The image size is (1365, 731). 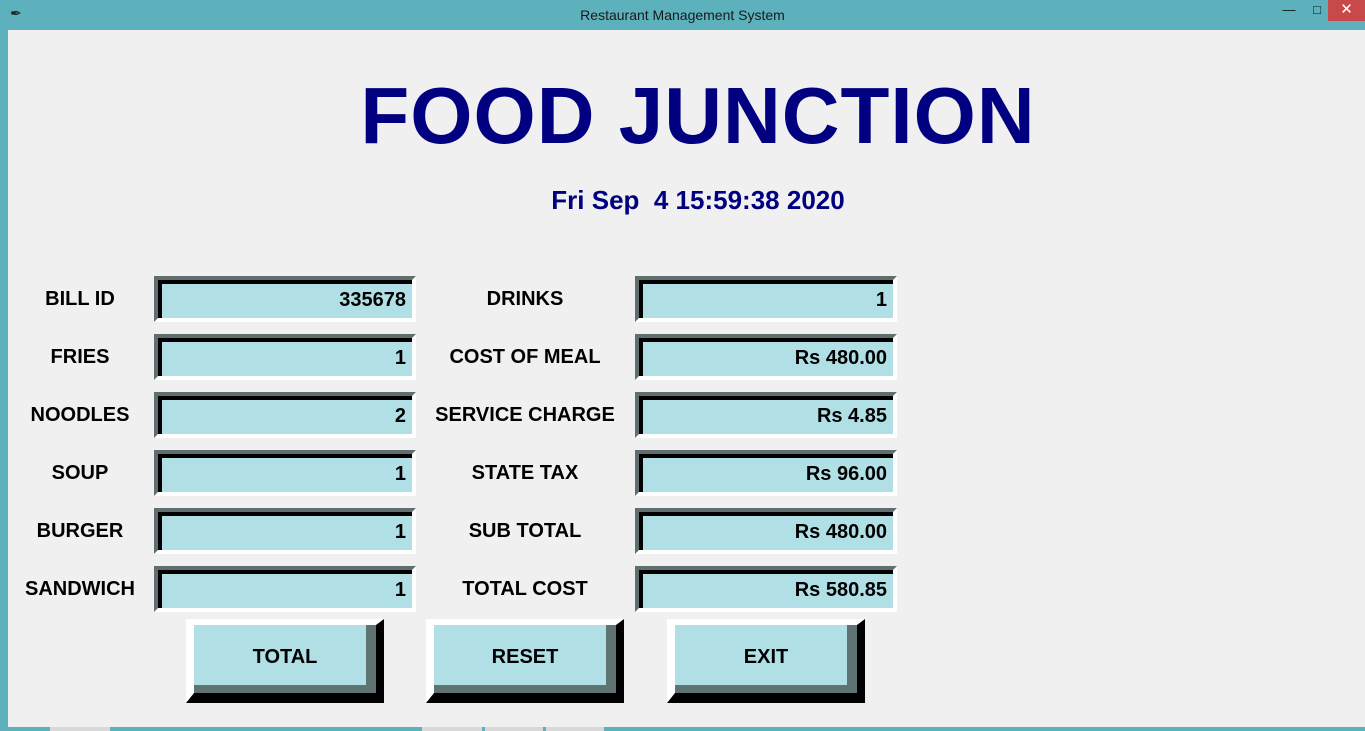 I want to click on service-charge-value: Rs 4.85, so click(x=766, y=415).